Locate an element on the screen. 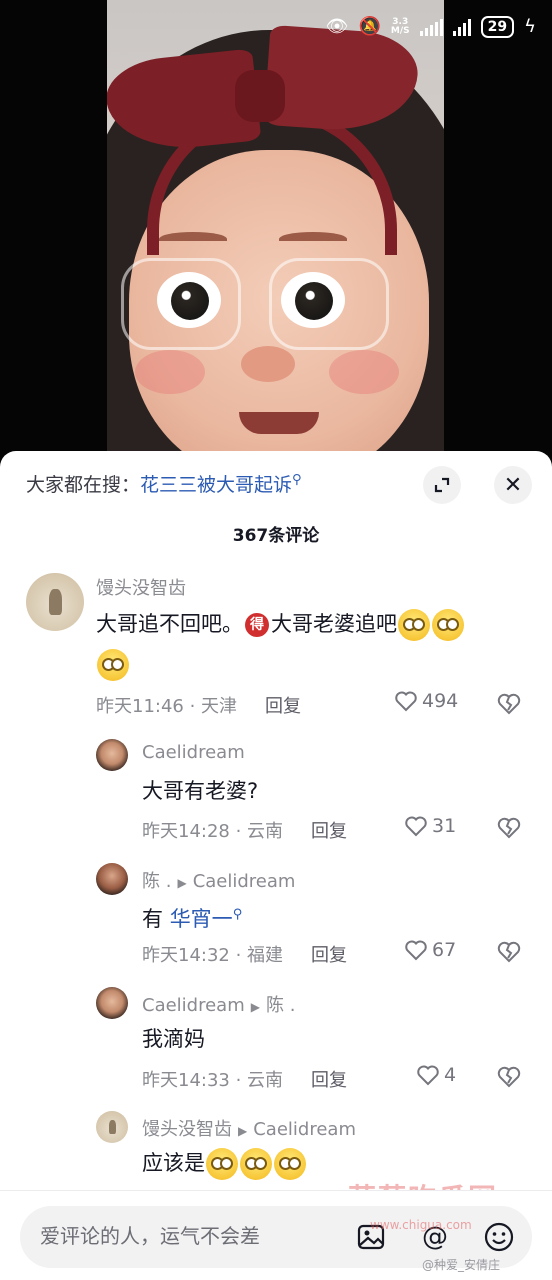  signal-icon is located at coordinates (431, 27).